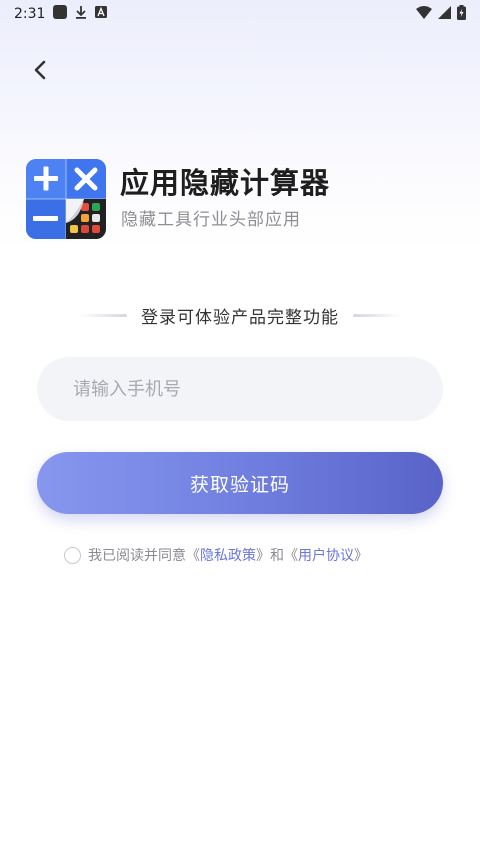 Image resolution: width=480 pixels, height=852 pixels. What do you see at coordinates (72, 555) in the screenshot?
I see `agree-checkbox` at bounding box center [72, 555].